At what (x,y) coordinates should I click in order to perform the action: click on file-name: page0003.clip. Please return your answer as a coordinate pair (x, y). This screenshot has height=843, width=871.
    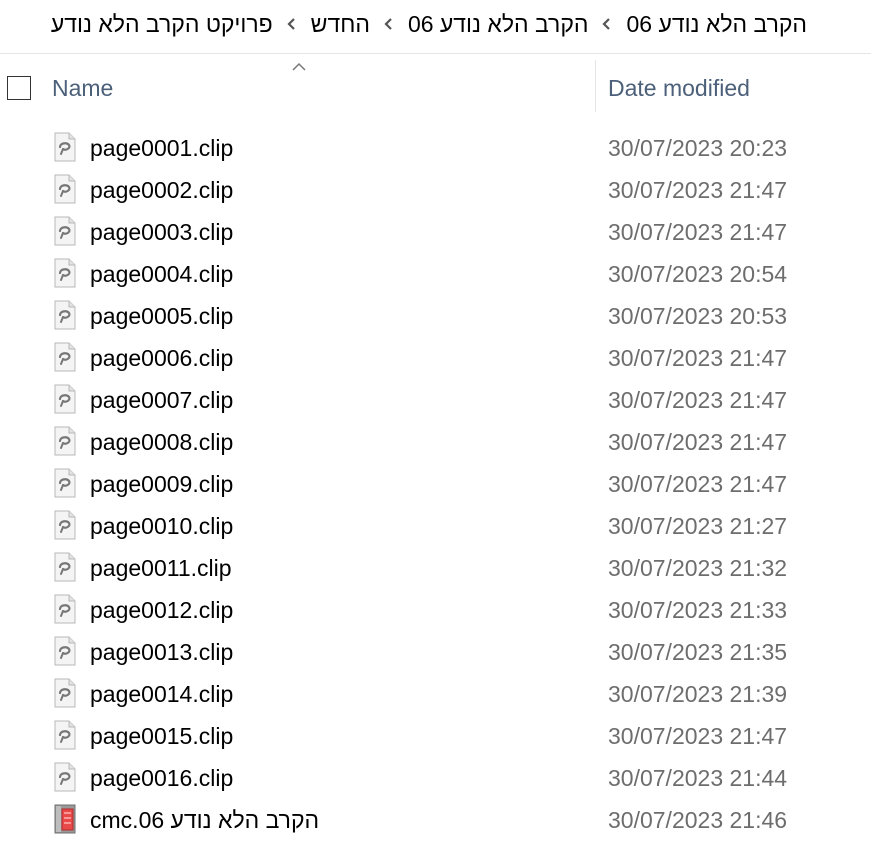
    Looking at the image, I should click on (161, 232).